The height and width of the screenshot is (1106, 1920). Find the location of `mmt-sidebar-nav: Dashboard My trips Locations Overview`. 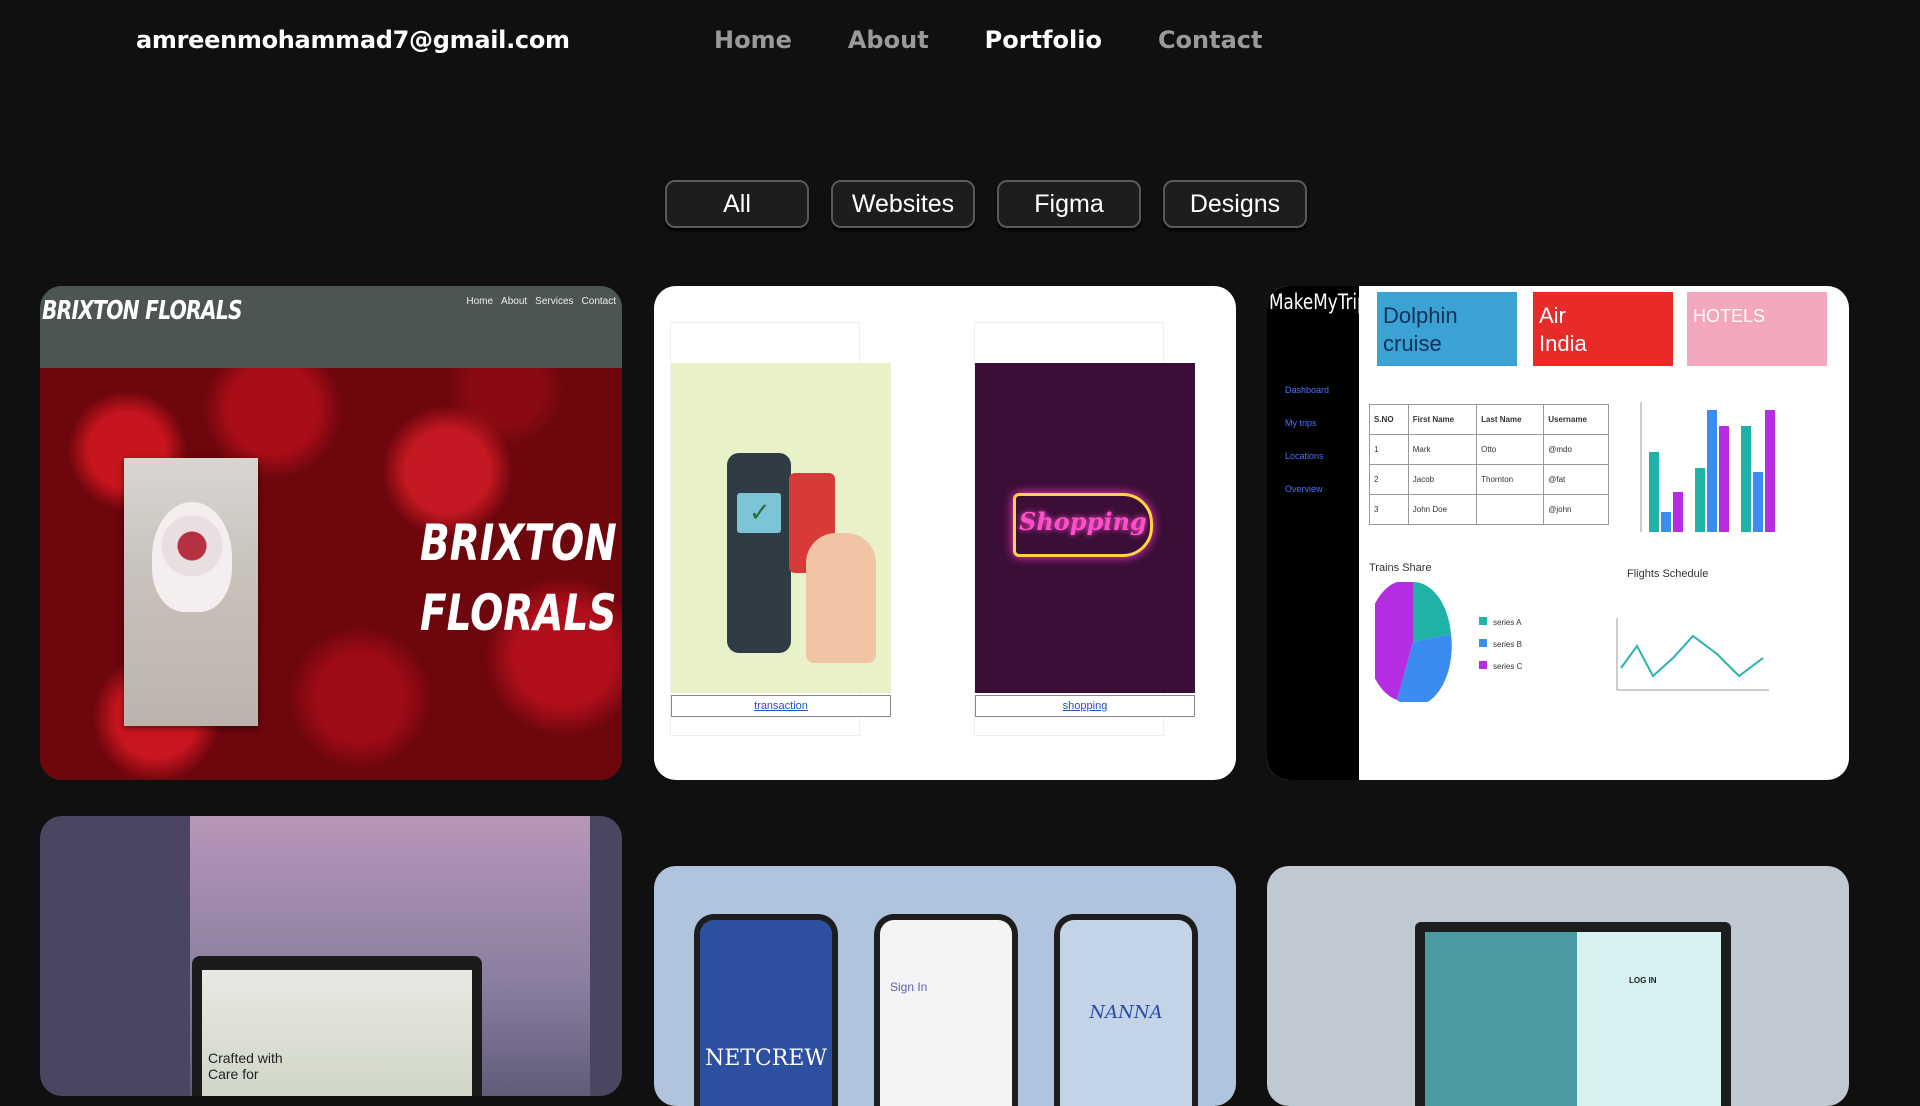

mmt-sidebar-nav: Dashboard My trips Locations Overview is located at coordinates (1307, 440).